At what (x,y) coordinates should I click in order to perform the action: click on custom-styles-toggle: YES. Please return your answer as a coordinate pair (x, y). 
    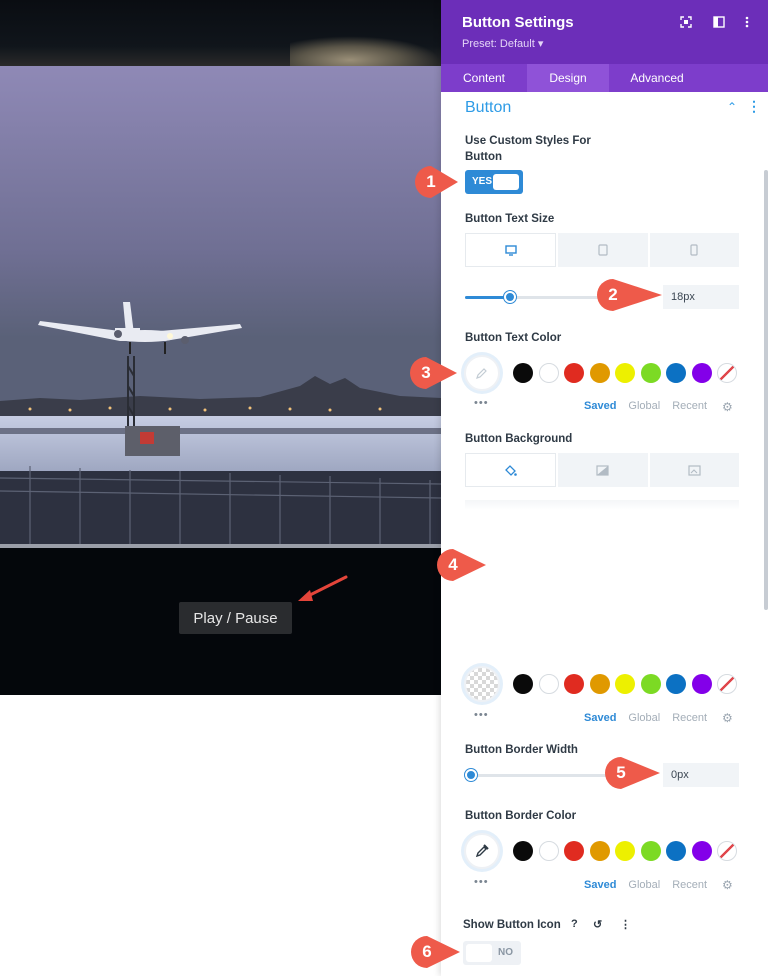
    Looking at the image, I should click on (494, 182).